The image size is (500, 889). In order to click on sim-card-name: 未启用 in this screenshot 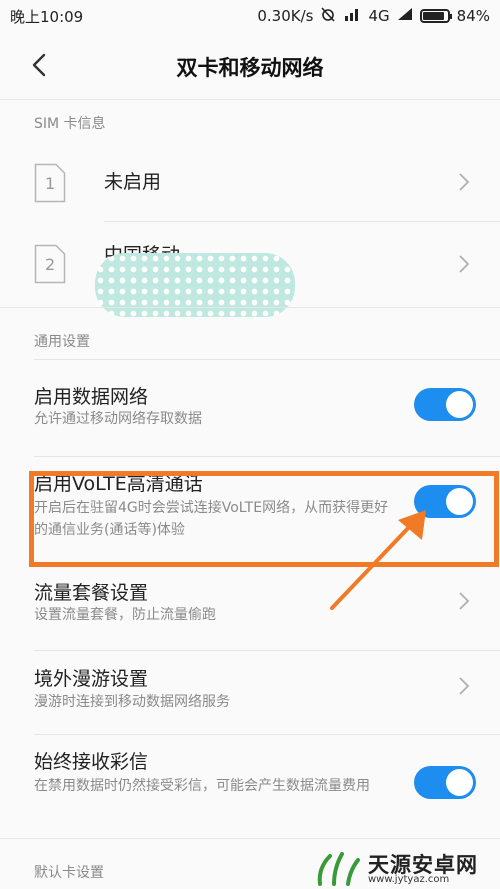, I will do `click(133, 182)`.